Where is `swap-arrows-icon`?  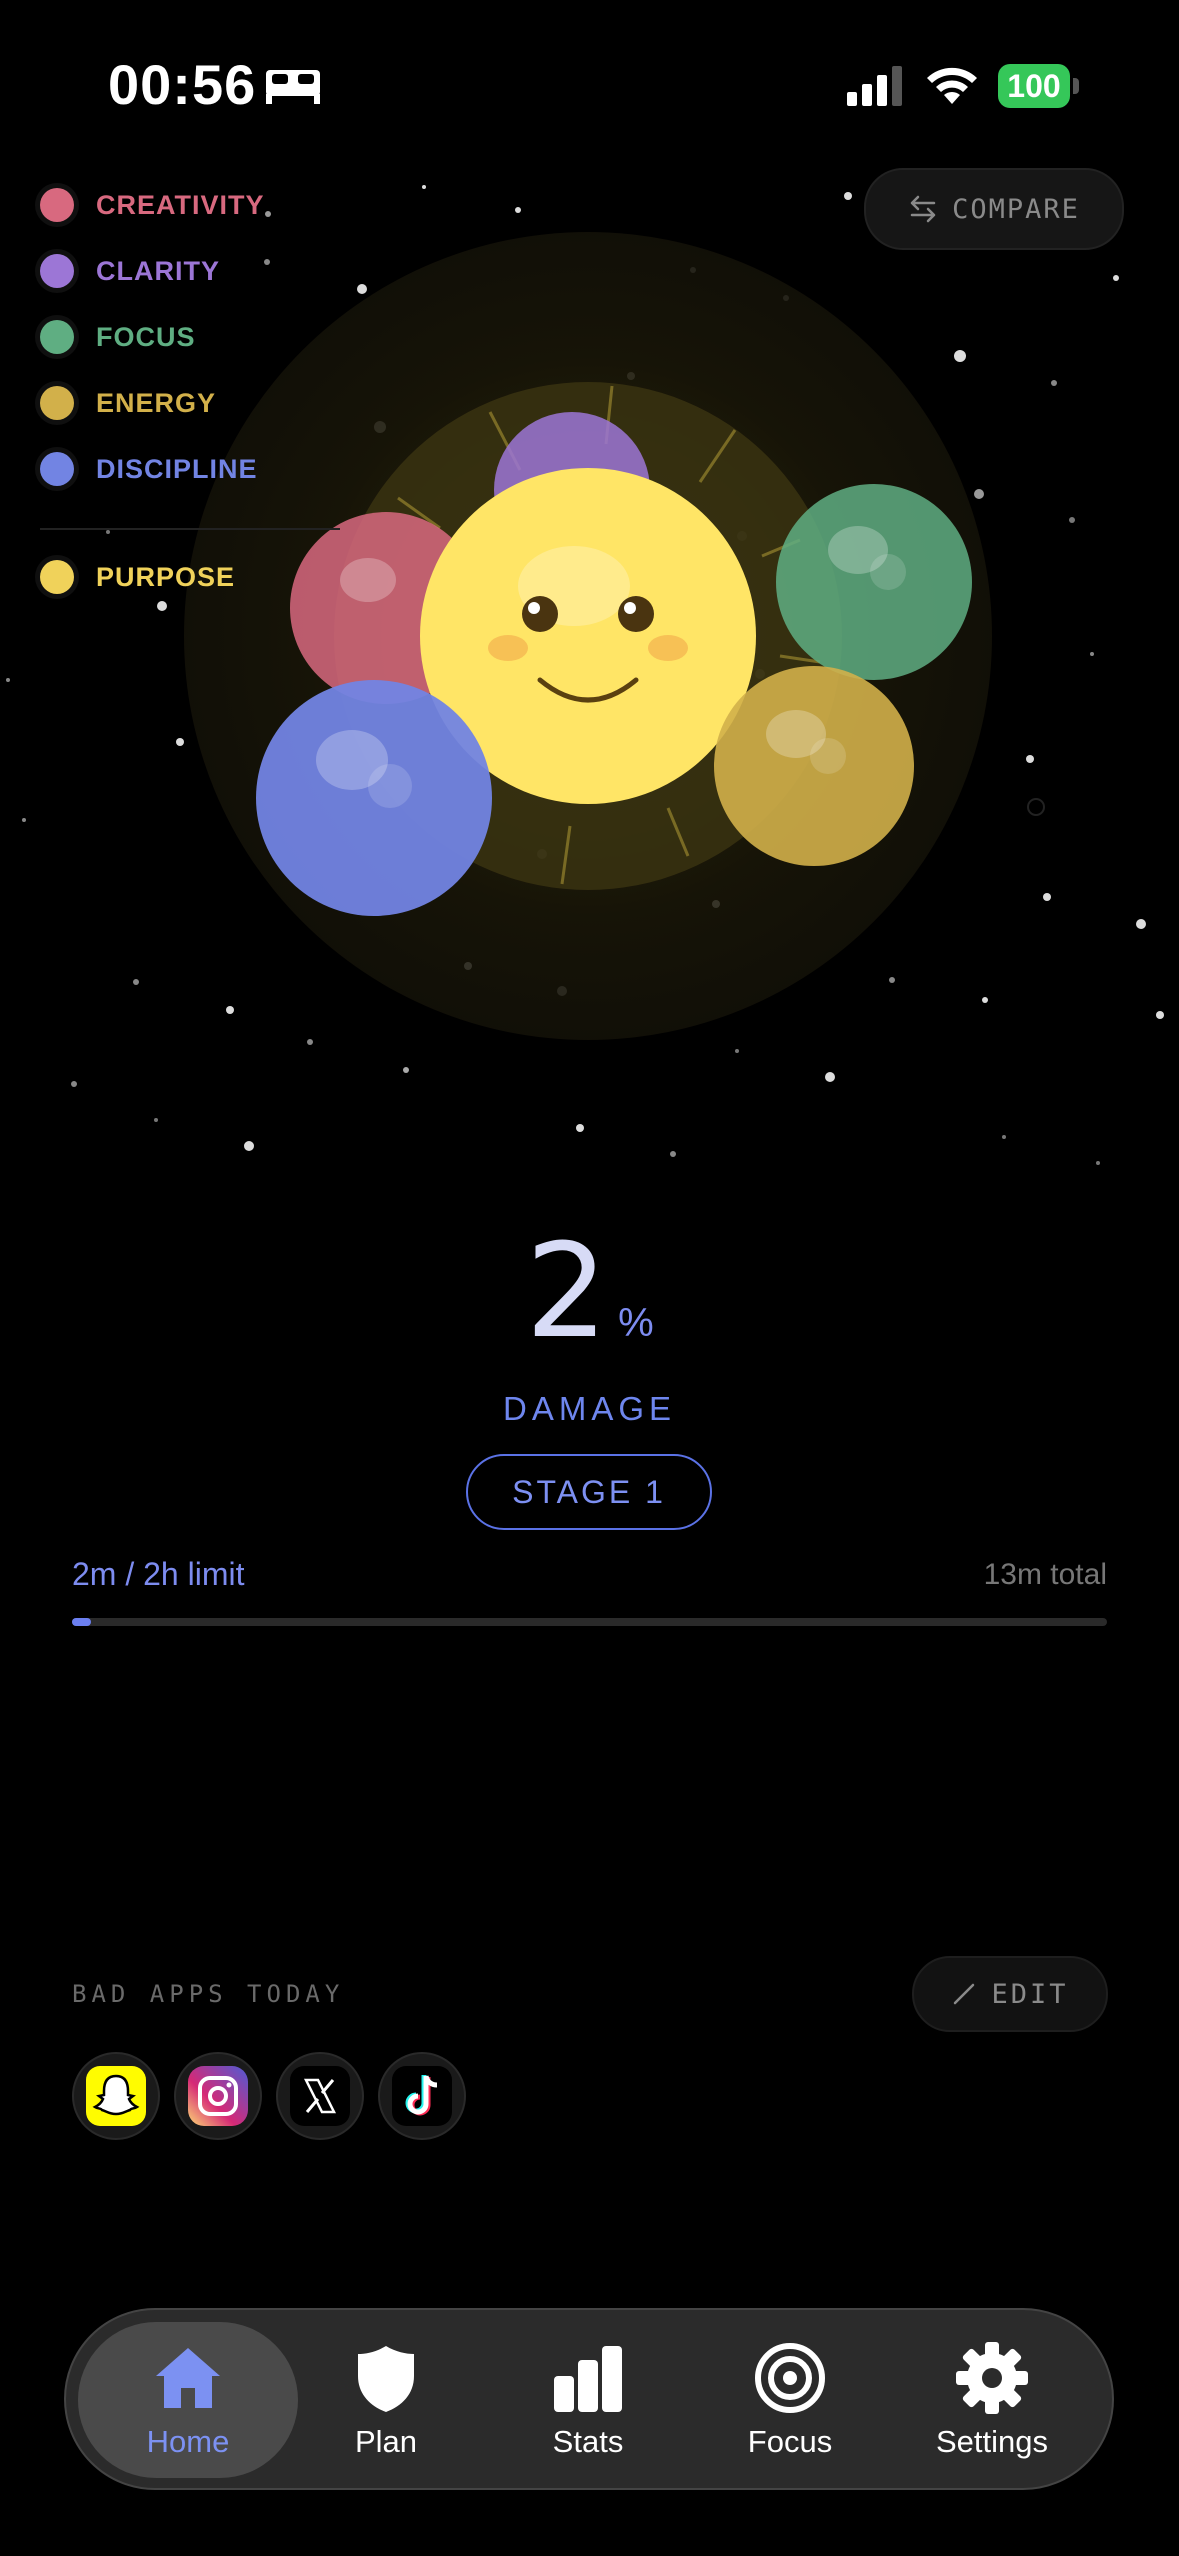
swap-arrows-icon is located at coordinates (923, 209).